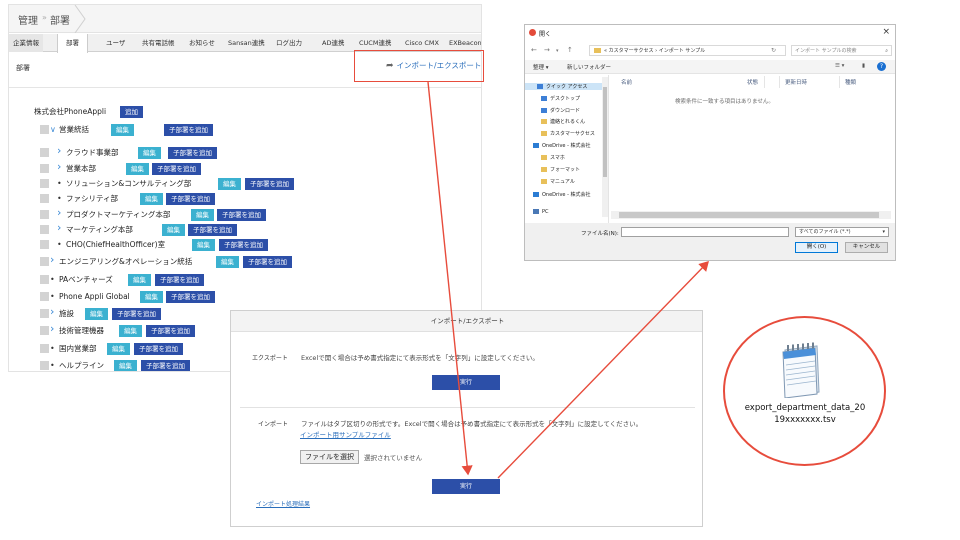  Describe the element at coordinates (842, 232) in the screenshot. I see `file-type-select: すべてのファイル (*.*) ▾` at that location.